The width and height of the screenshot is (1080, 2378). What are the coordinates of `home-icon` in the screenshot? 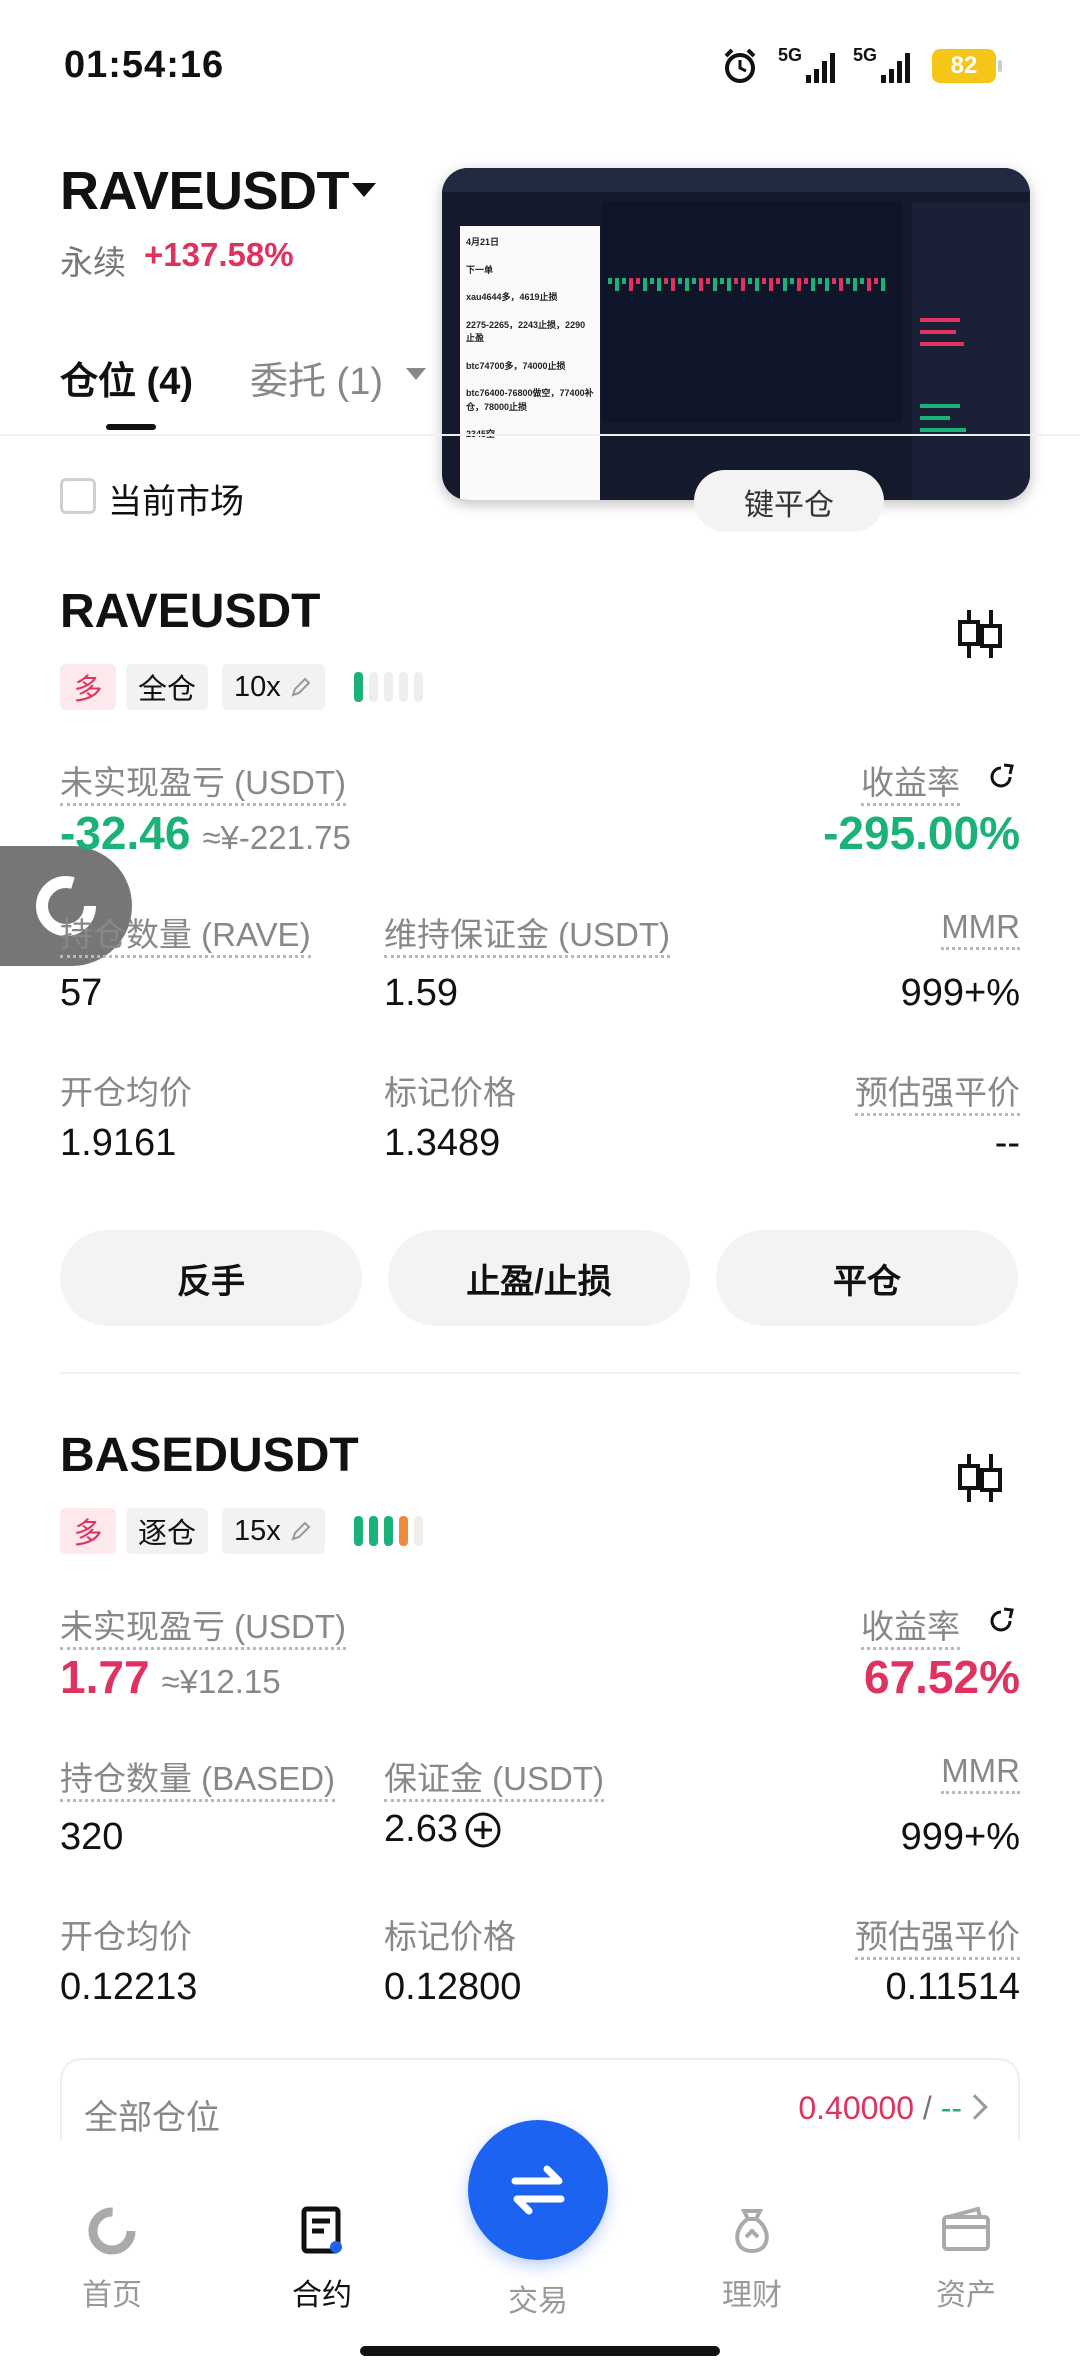 It's located at (112, 2231).